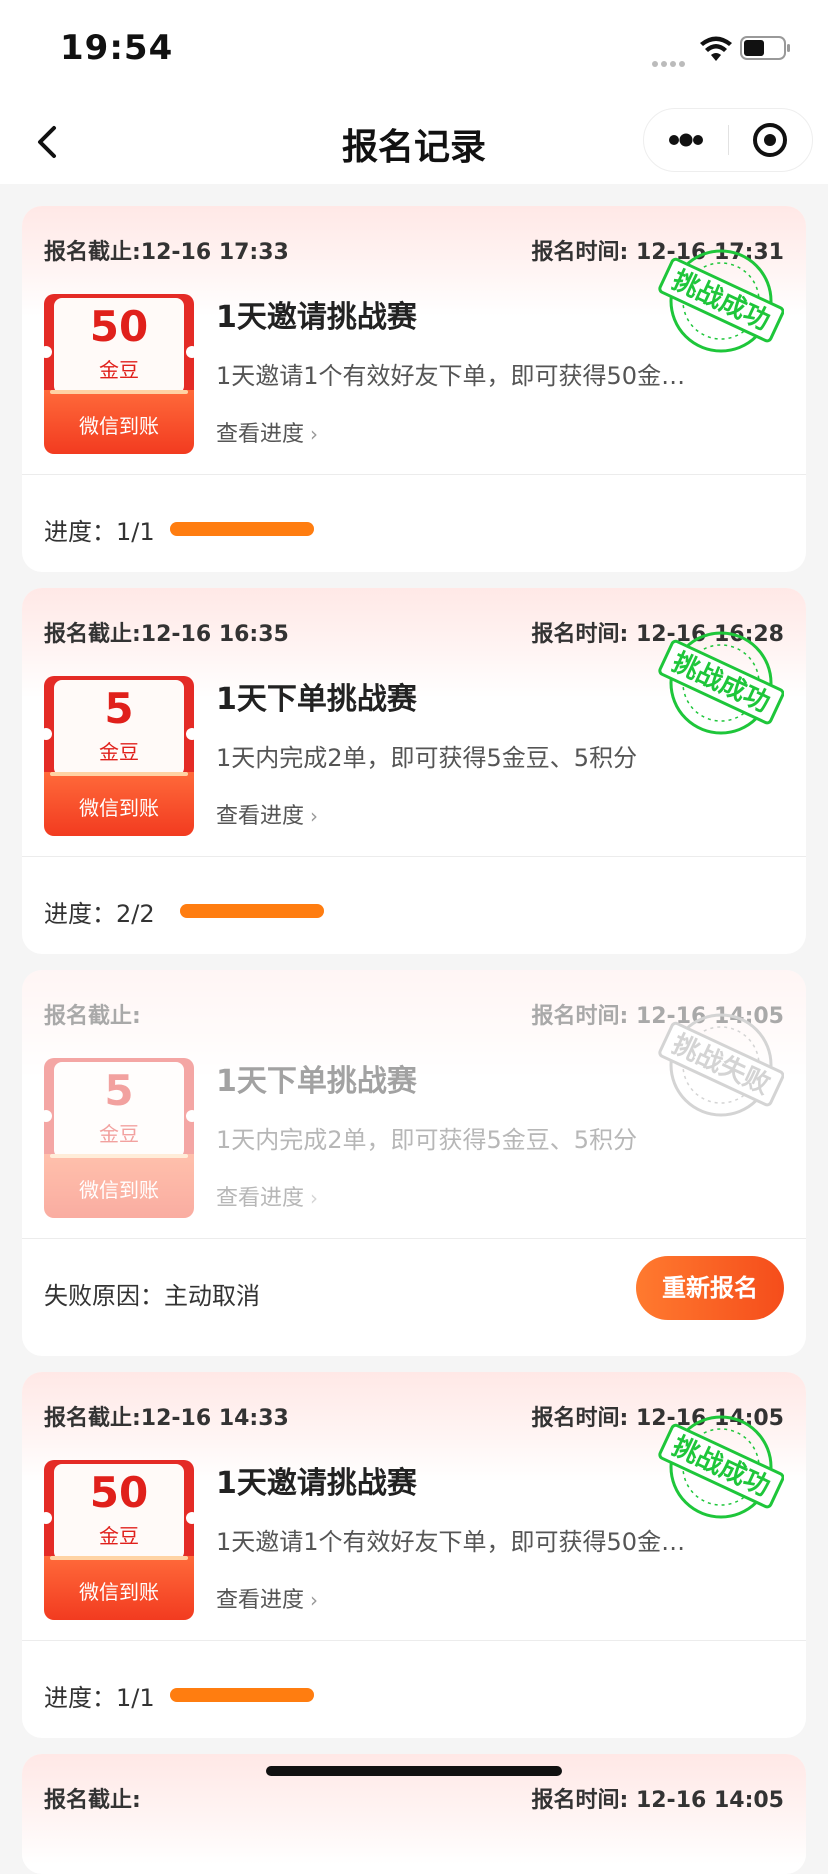 The image size is (828, 1874). I want to click on capsule-divider, so click(728, 140).